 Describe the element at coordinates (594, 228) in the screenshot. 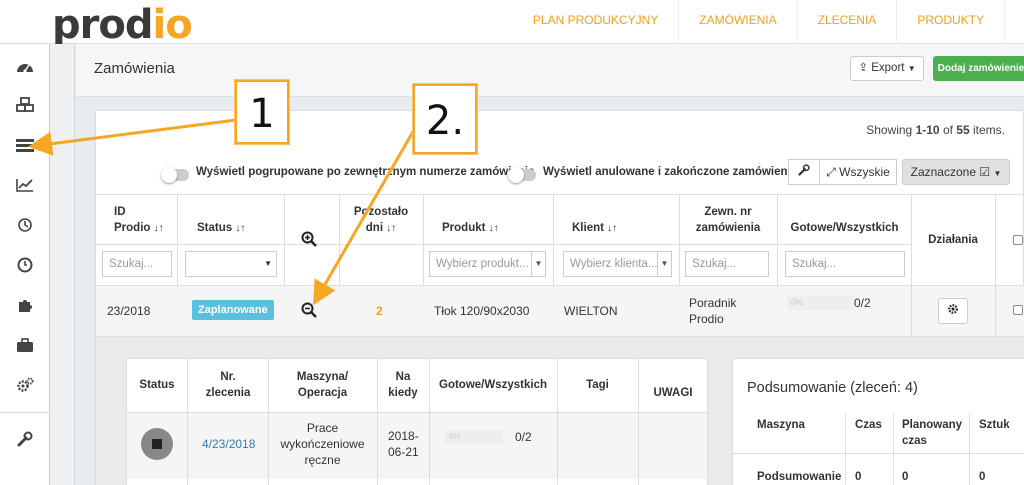

I see `col-header-client: Klient ↓↑` at that location.